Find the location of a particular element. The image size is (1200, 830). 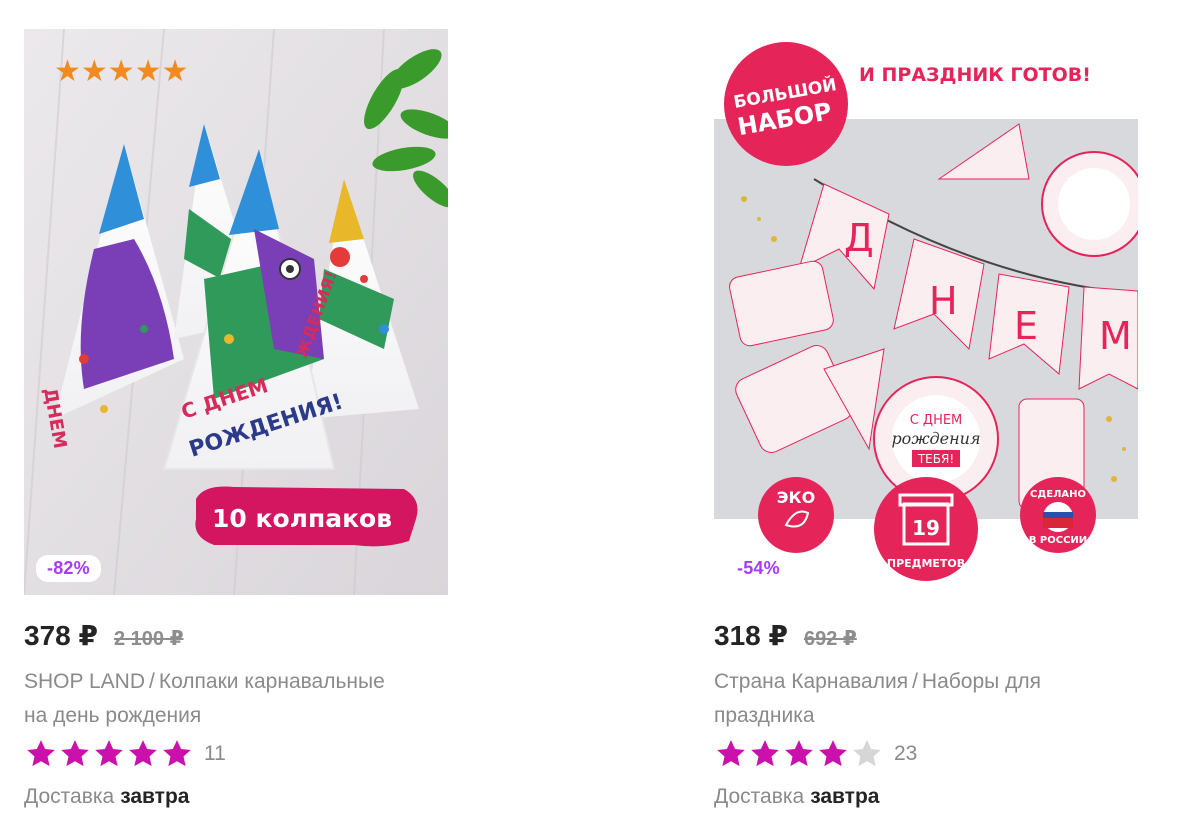

discount-badge: -82% is located at coordinates (68, 568).